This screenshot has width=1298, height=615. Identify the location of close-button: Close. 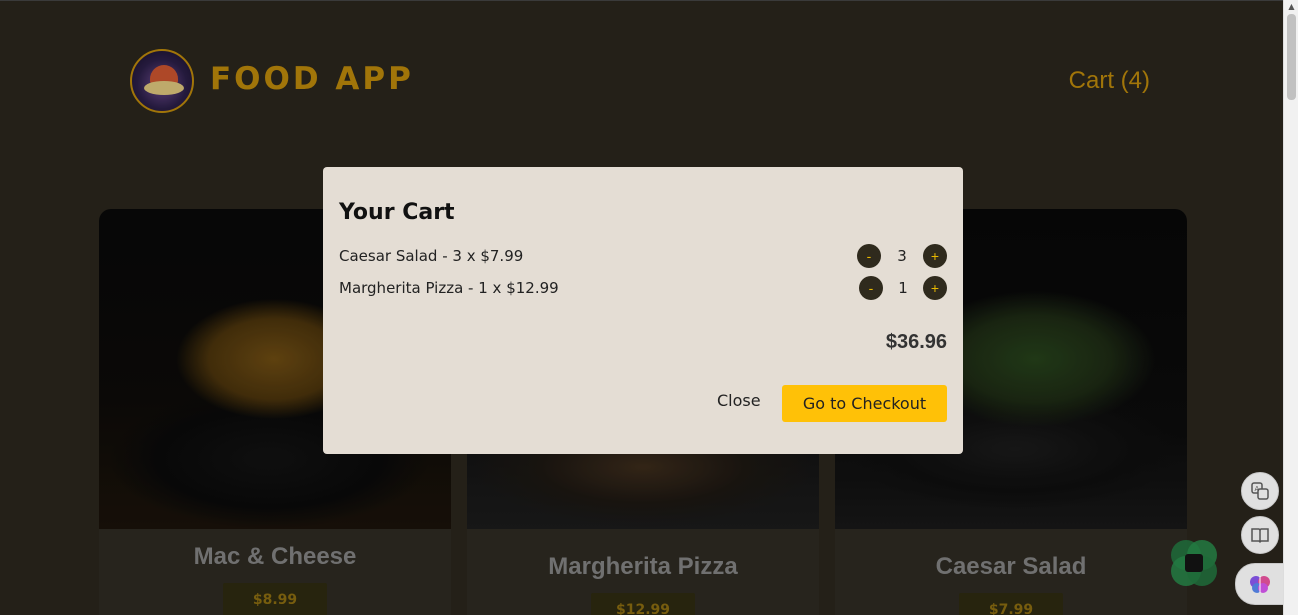
(739, 400).